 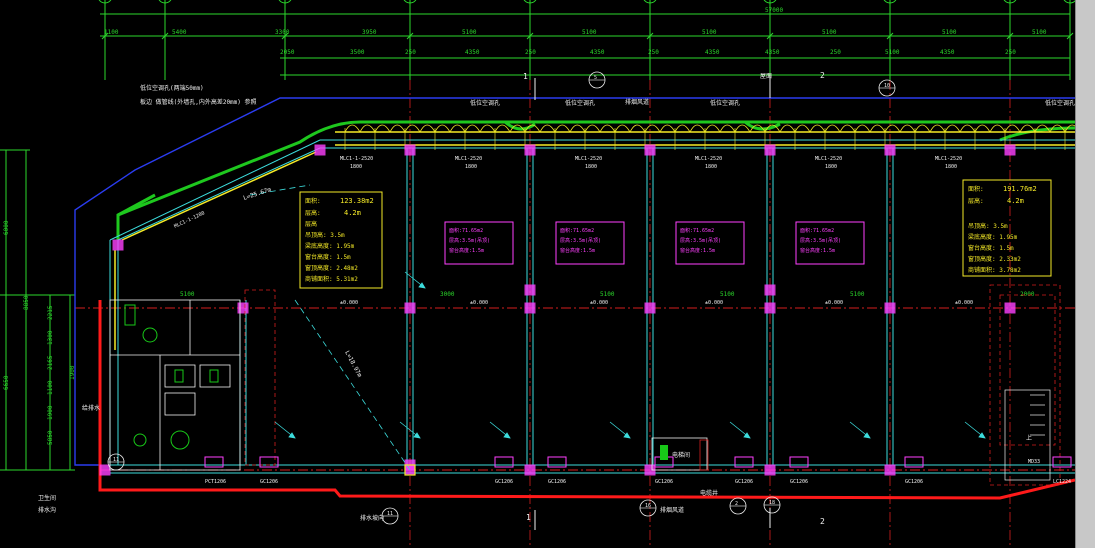 What do you see at coordinates (50, 412) in the screenshot?
I see `left-dim-text: 1900` at bounding box center [50, 412].